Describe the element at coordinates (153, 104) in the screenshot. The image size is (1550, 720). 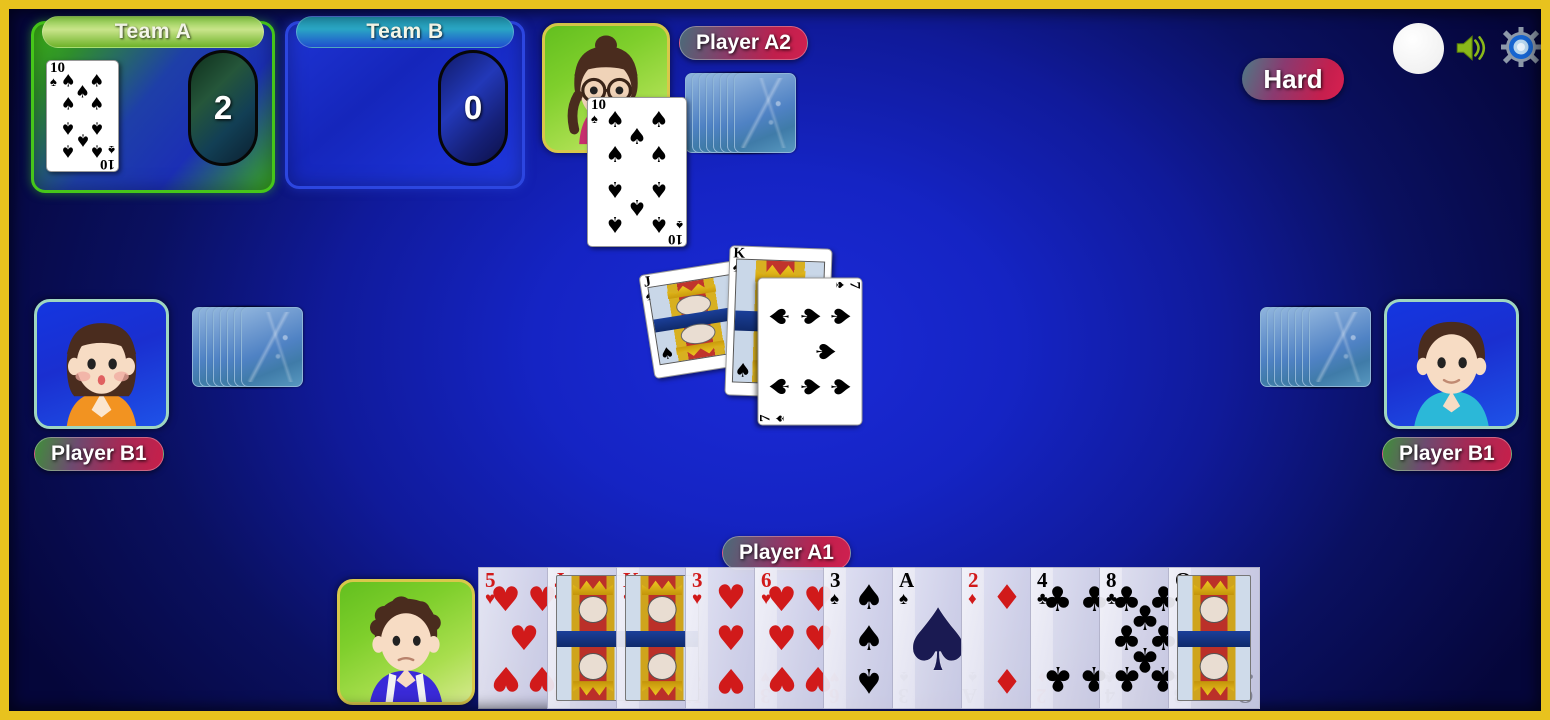
I see `team-a-panel: Team A 10 ♠ 10 ♠ ♠ ♠ ♠ ♠ ♠ ♠ ♠ ♠ ♠ ♠ 2` at that location.